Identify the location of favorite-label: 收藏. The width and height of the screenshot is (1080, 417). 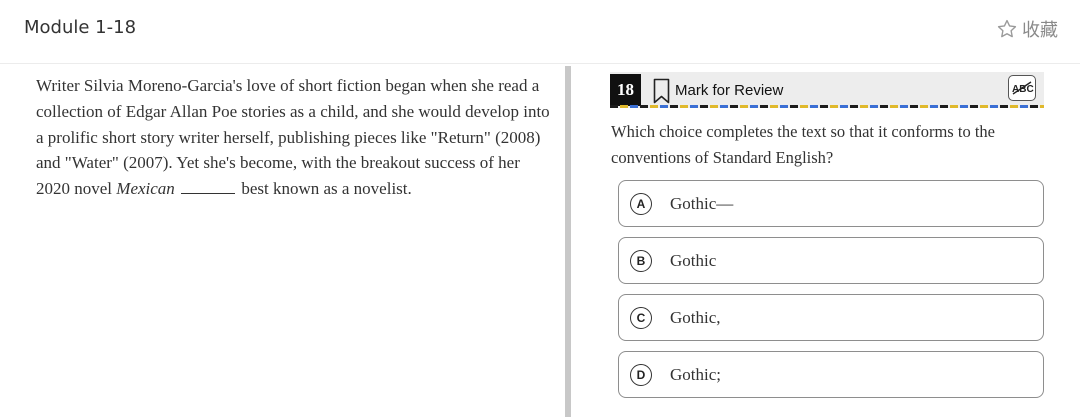
(1040, 30).